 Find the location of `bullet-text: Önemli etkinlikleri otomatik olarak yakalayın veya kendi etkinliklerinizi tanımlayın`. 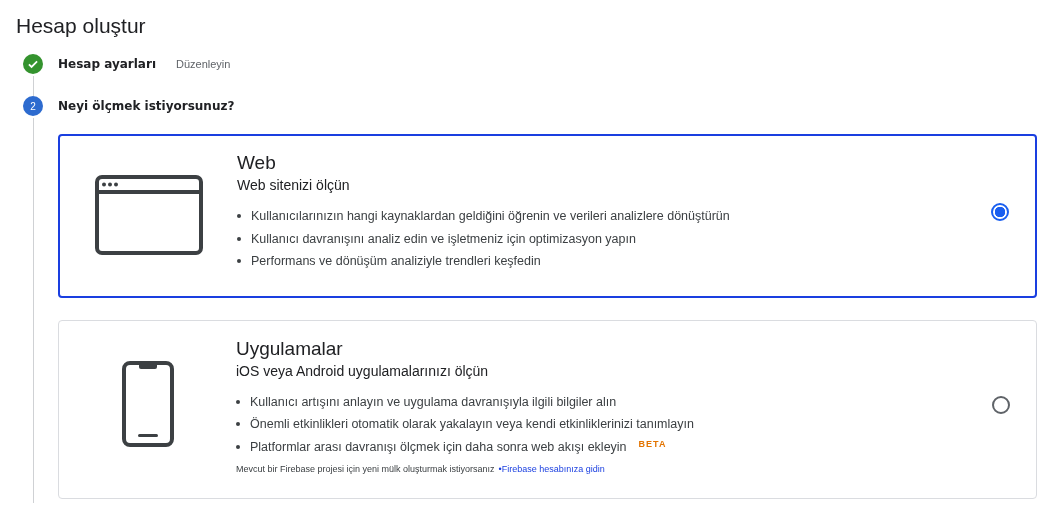

bullet-text: Önemli etkinlikleri otomatik olarak yakalayın veya kendi etkinliklerinizi tanımlayın is located at coordinates (472, 424).